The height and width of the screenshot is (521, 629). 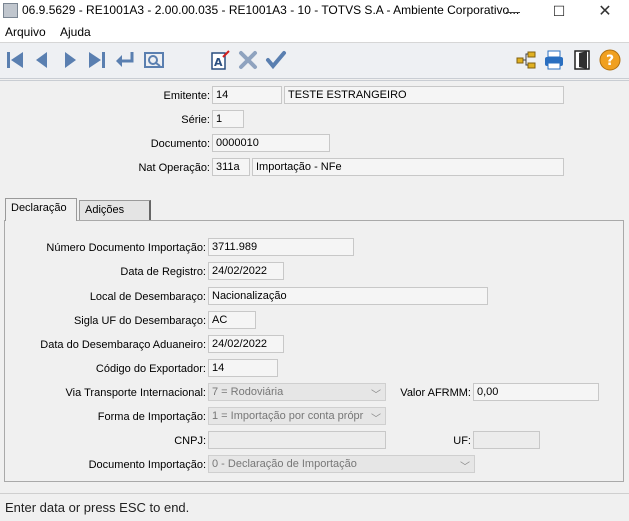 I want to click on documento-importacao-select: 0 - Declaração de Importação ﹀, so click(x=341, y=464).